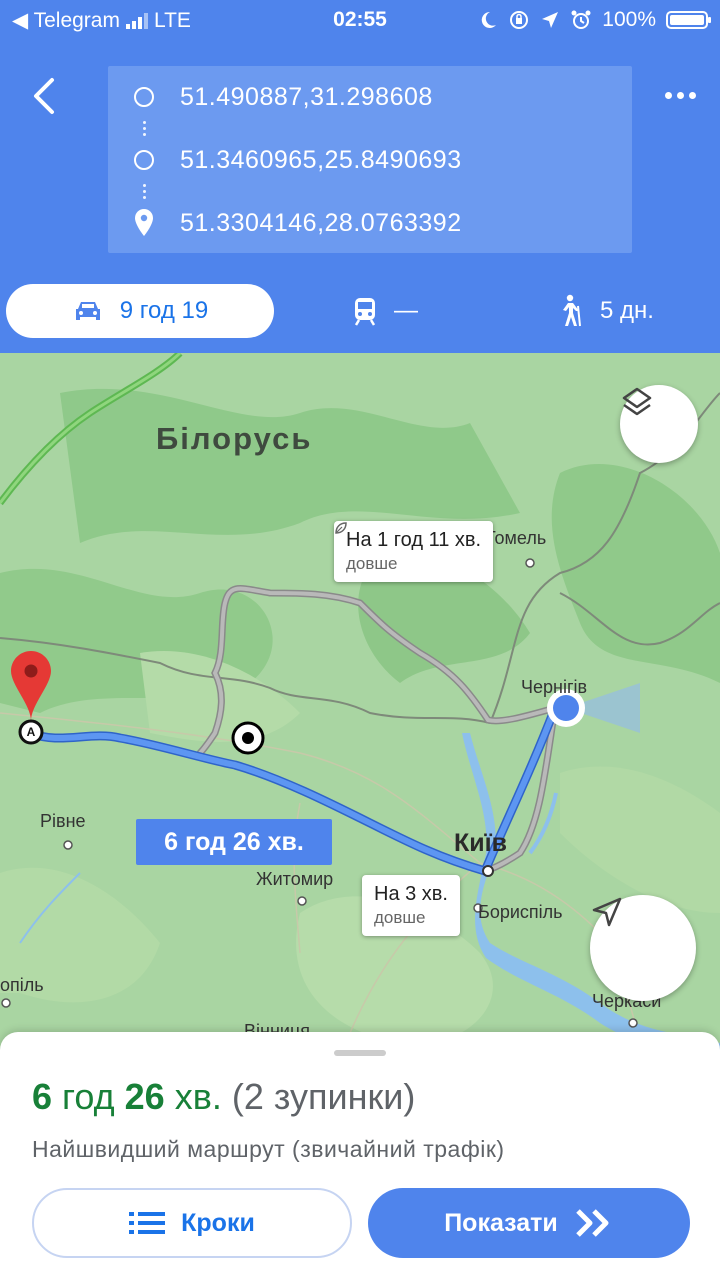 This screenshot has width=720, height=1280. I want to click on map-label-ternopil: опіль, so click(22, 985).